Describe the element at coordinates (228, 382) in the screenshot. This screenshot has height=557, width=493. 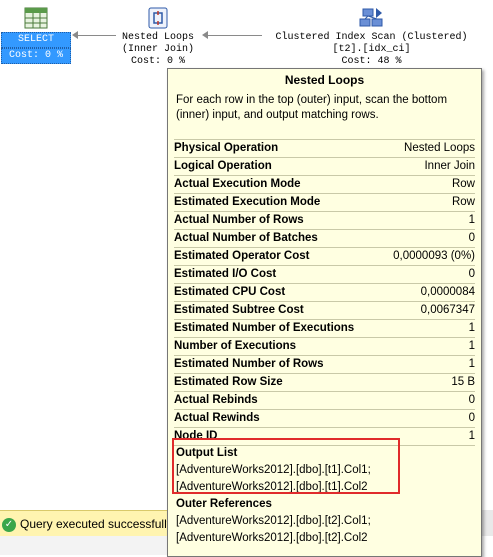
I see `property-name: Estimated Row Size` at that location.